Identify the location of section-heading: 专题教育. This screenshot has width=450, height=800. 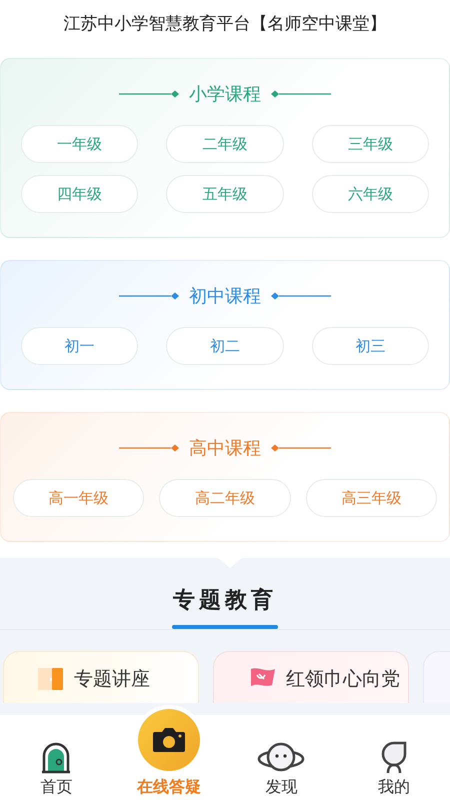
(225, 600).